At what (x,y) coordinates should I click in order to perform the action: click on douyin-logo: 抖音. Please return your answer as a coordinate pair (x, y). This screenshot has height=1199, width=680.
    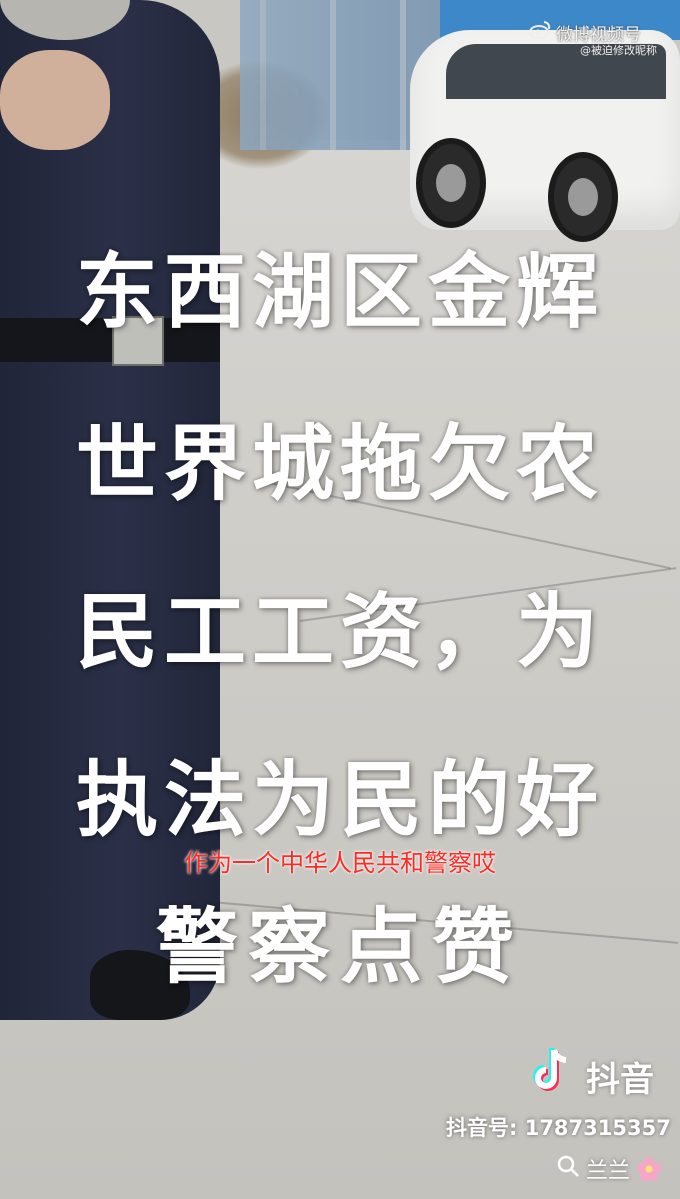
    Looking at the image, I should click on (600, 1073).